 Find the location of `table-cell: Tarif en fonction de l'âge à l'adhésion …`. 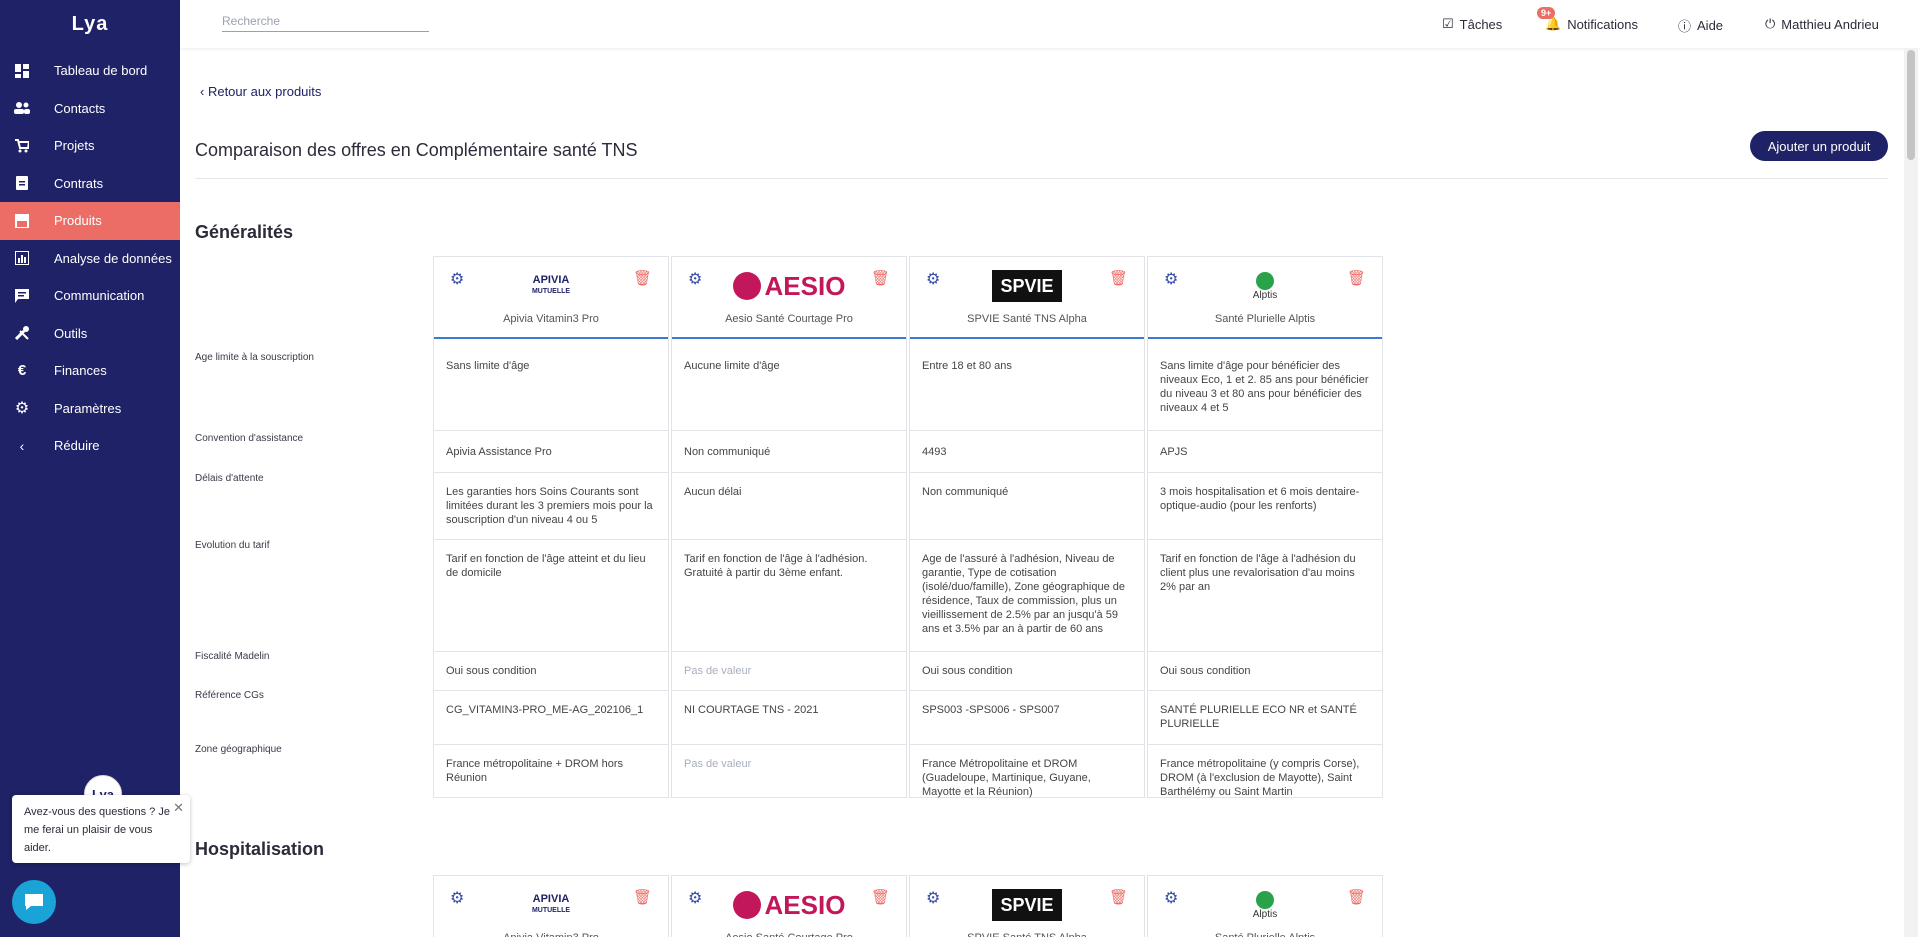

table-cell: Tarif en fonction de l'âge à l'adhésion … is located at coordinates (1265, 596).